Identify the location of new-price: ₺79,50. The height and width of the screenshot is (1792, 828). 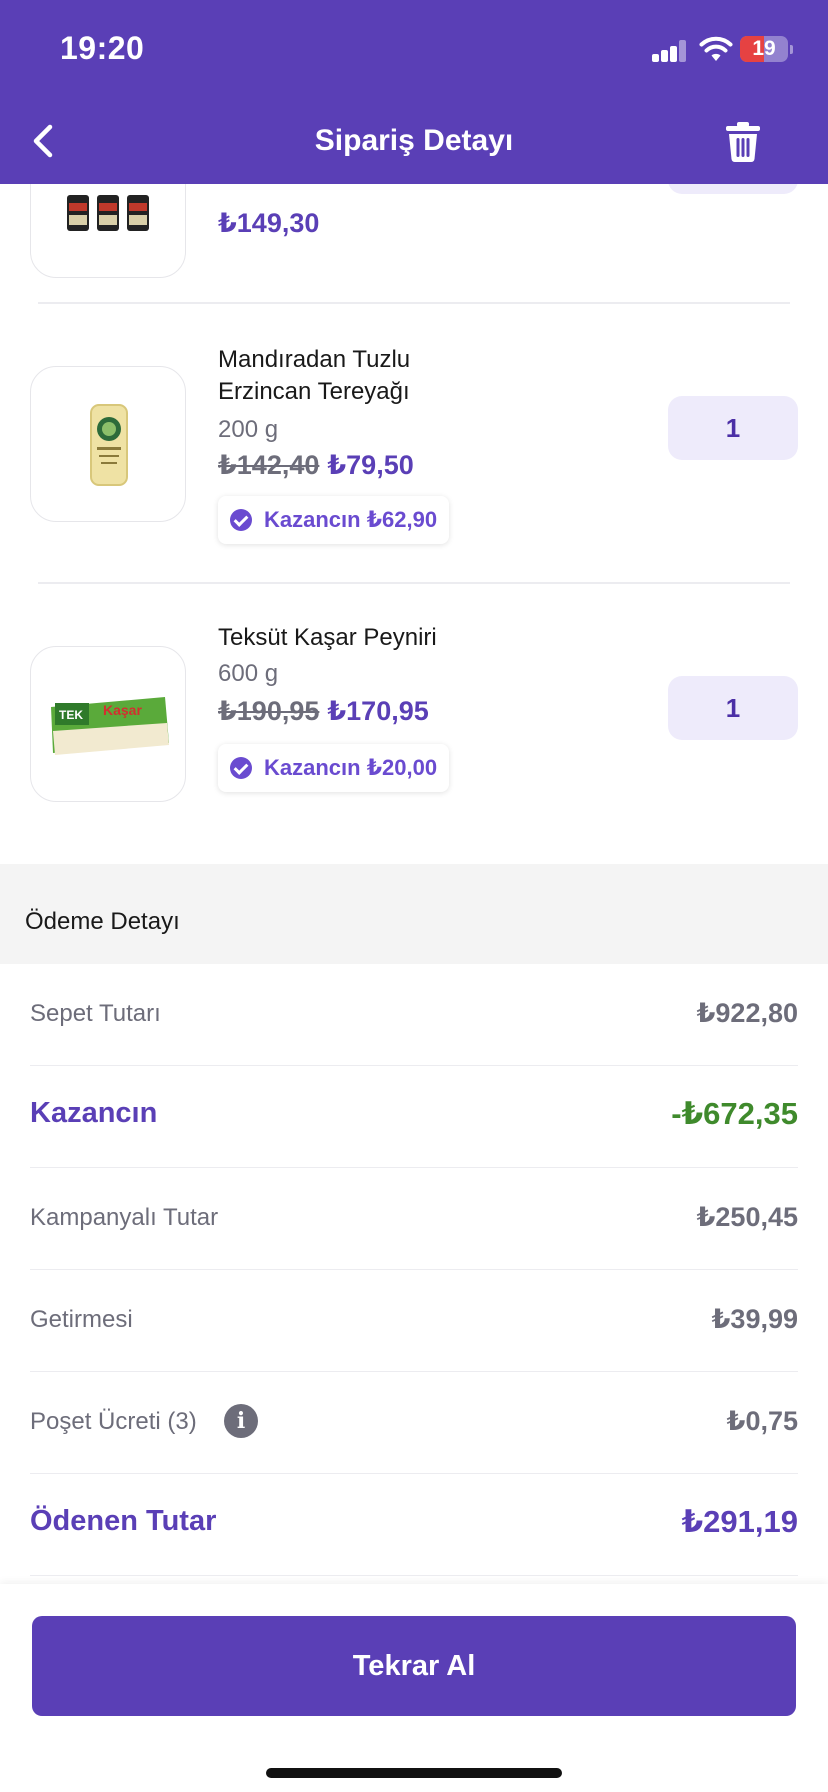
(370, 465).